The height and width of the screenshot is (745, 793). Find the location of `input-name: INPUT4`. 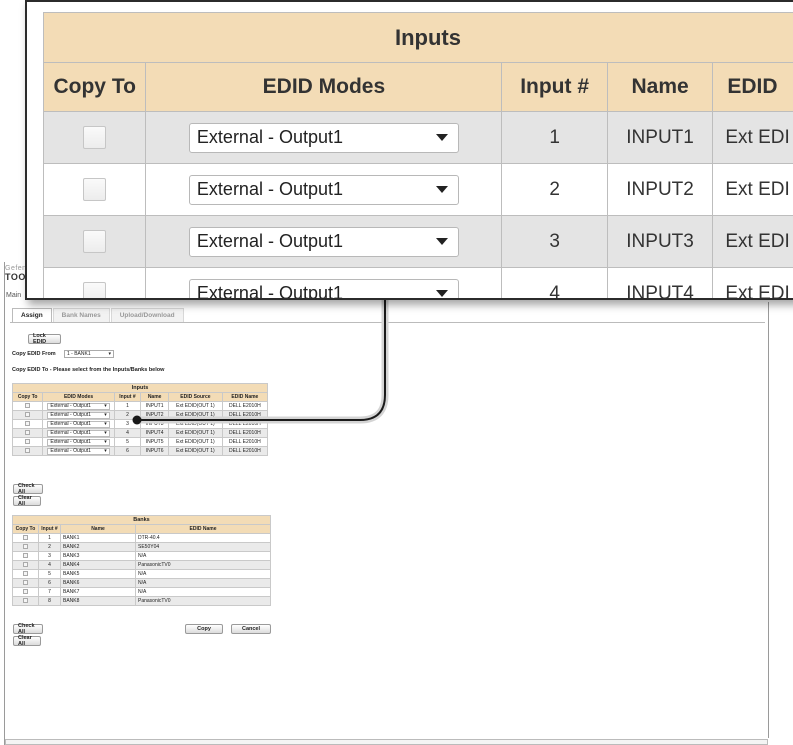

input-name: INPUT4 is located at coordinates (155, 433).